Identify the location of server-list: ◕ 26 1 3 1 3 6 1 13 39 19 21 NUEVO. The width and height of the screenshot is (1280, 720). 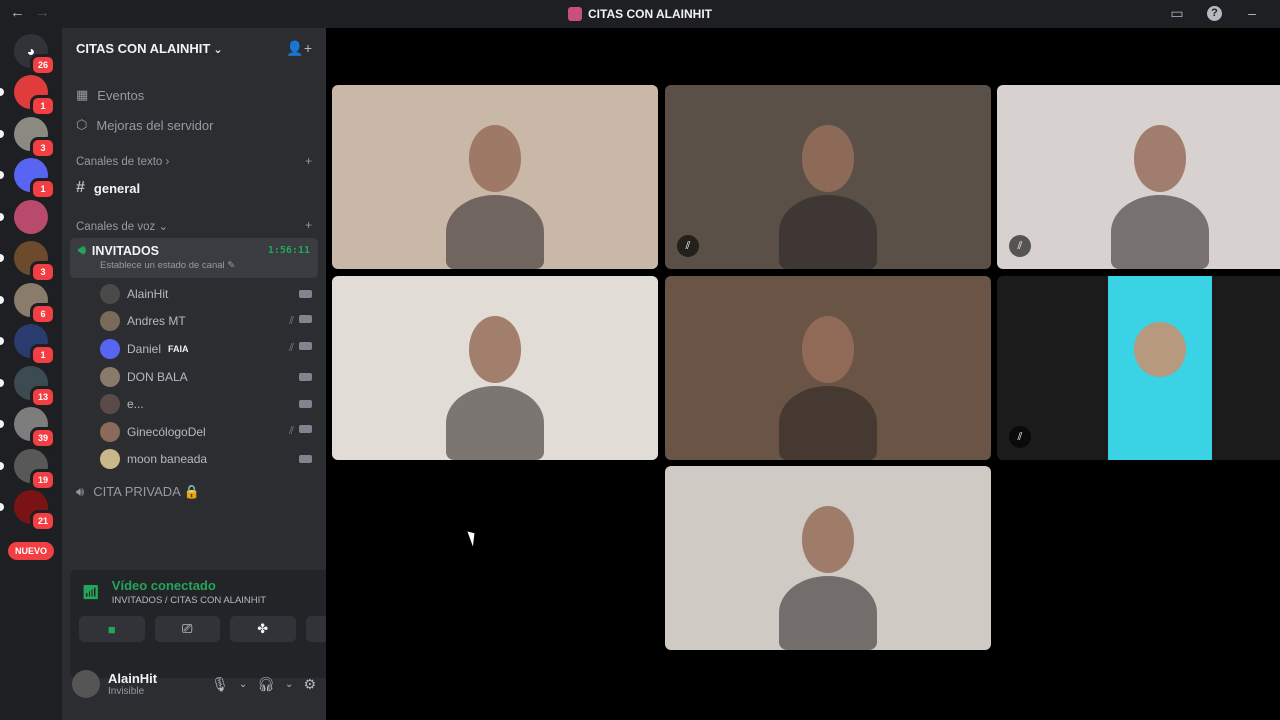
(31, 374).